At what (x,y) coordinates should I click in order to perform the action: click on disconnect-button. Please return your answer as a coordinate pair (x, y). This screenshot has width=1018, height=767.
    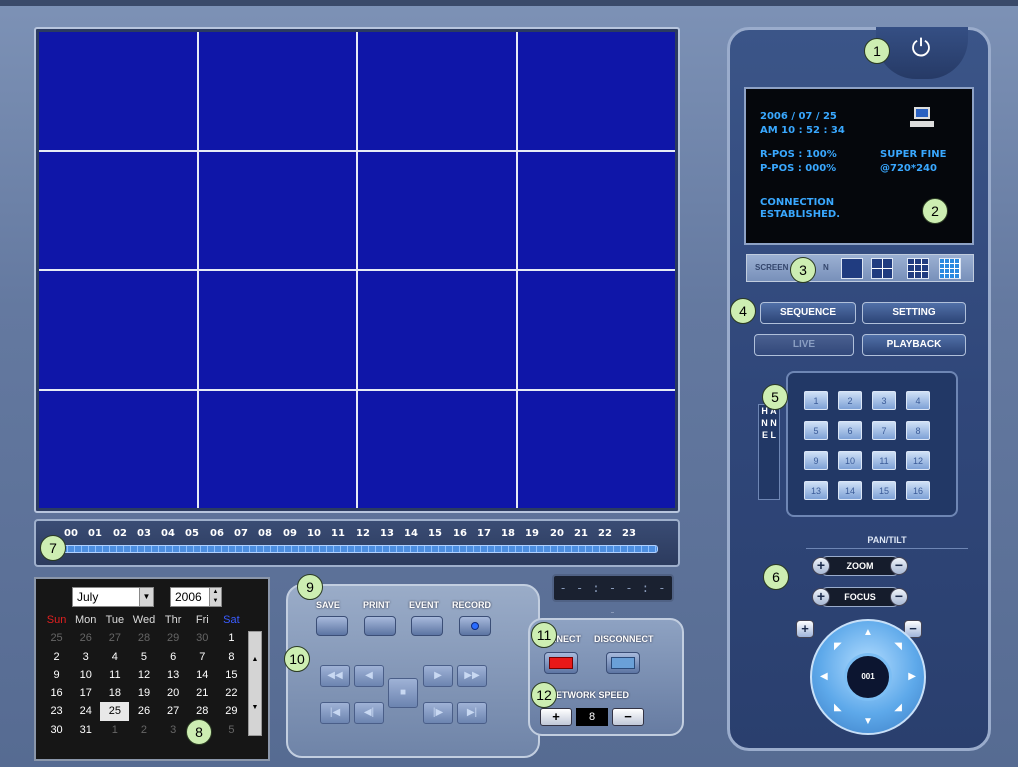
    Looking at the image, I should click on (623, 663).